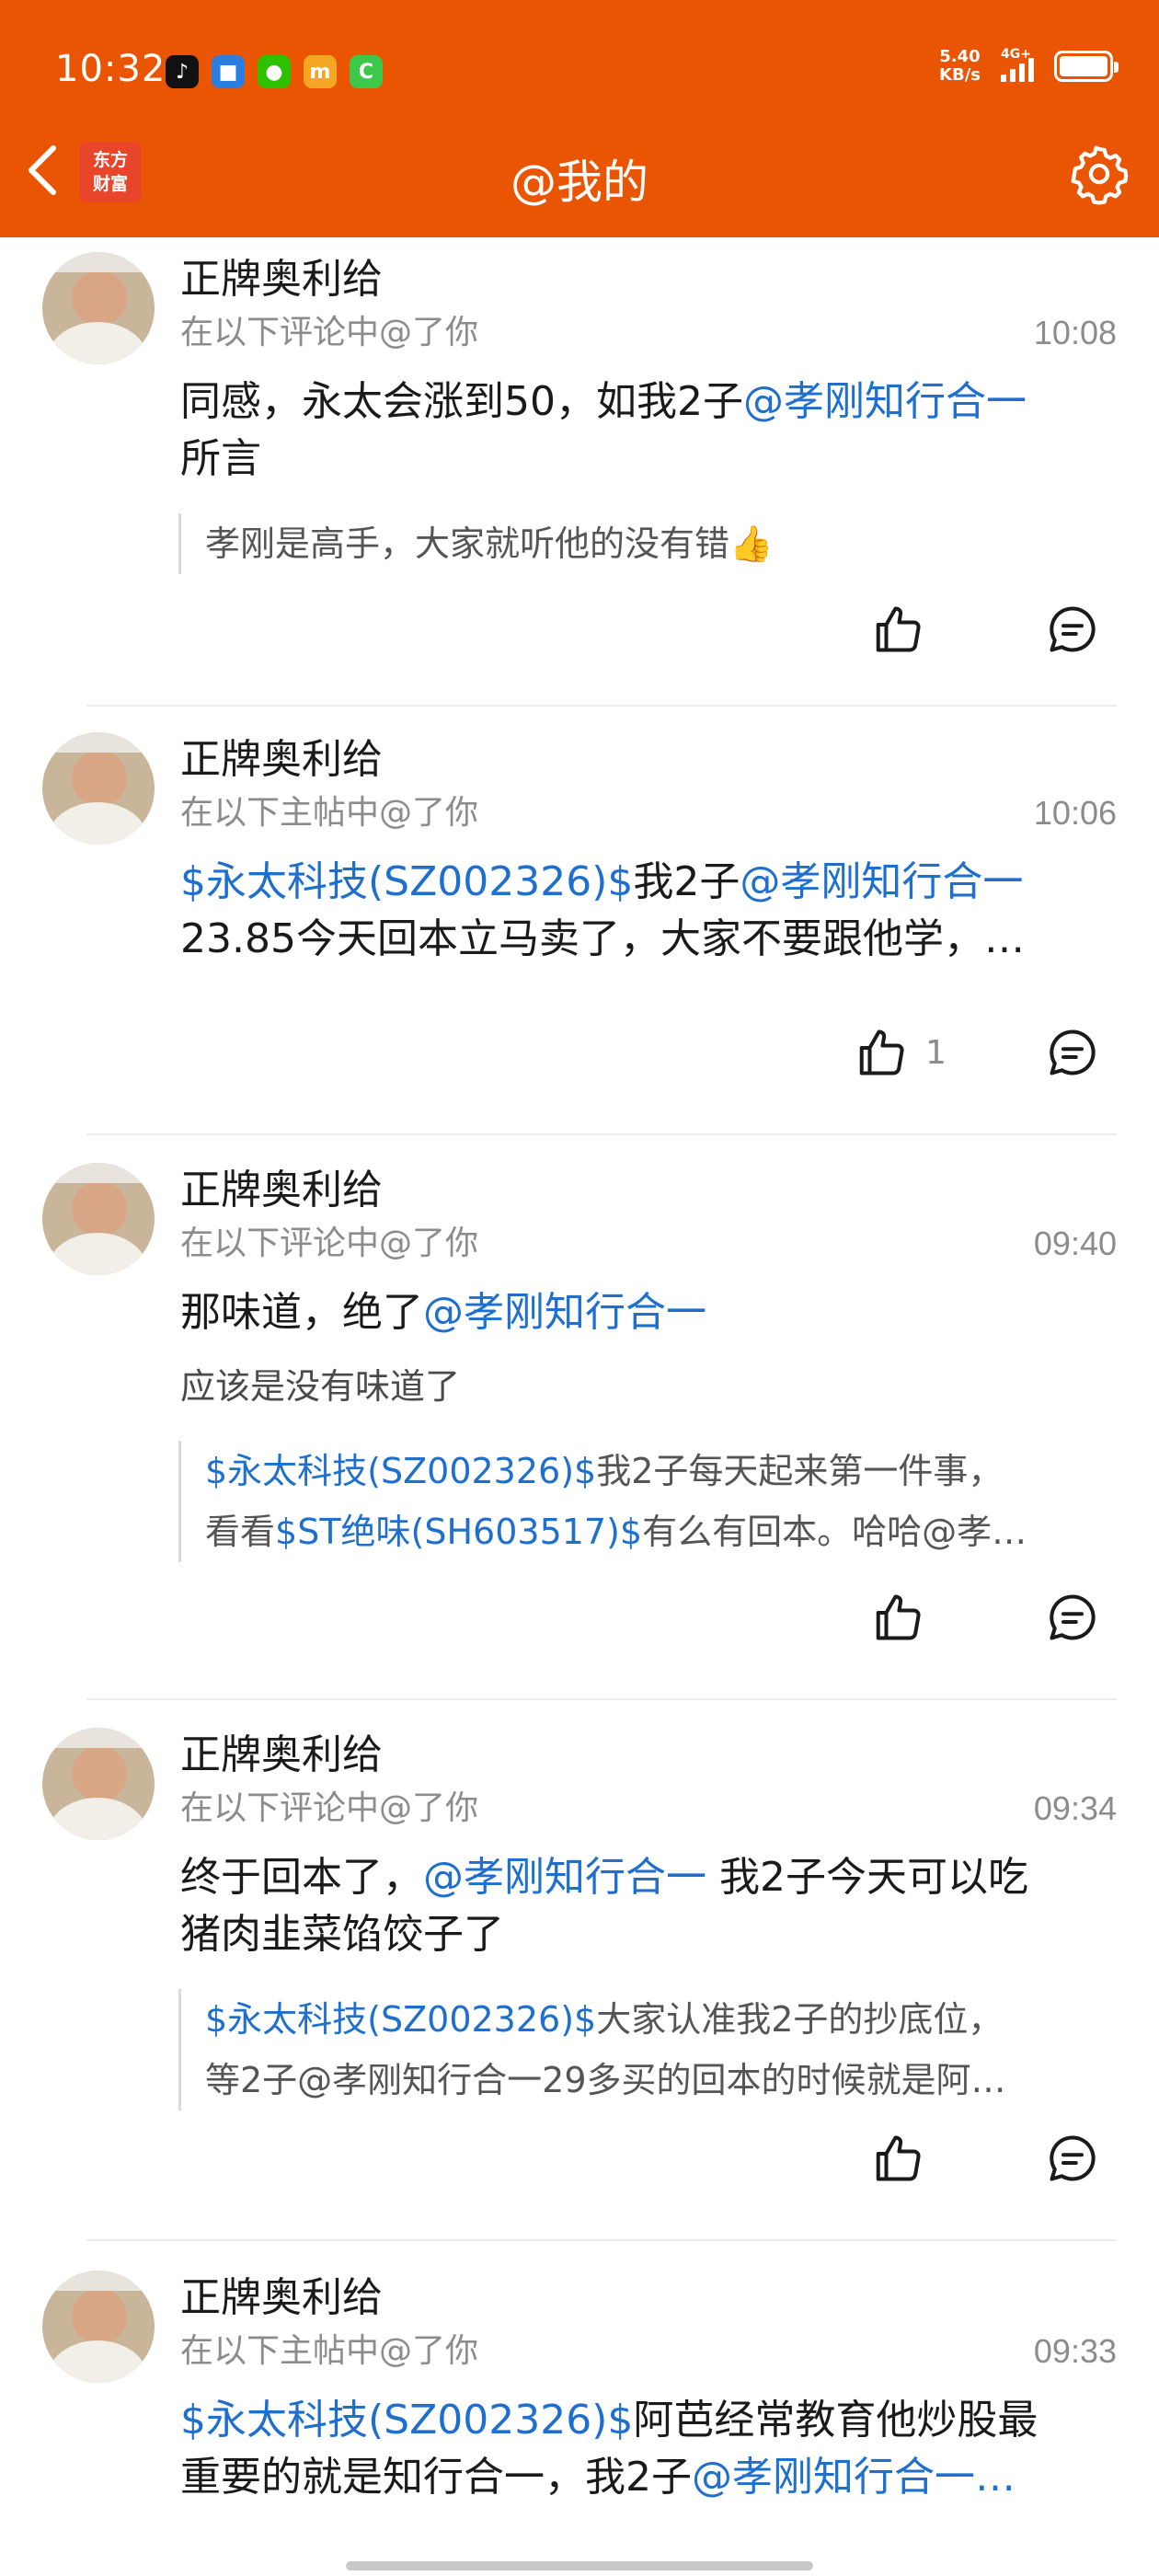  I want to click on status-right: 5.40 KB/s 4G+, so click(1029, 66).